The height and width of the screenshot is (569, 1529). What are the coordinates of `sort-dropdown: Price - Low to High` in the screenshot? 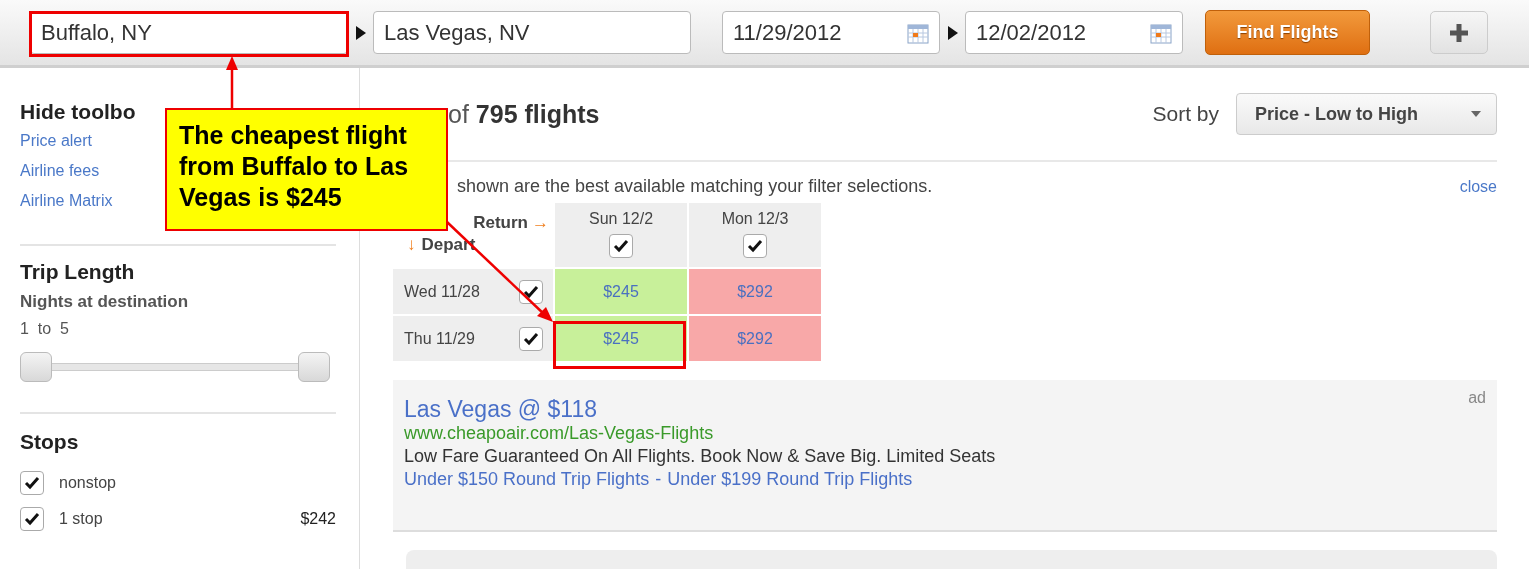 It's located at (1366, 114).